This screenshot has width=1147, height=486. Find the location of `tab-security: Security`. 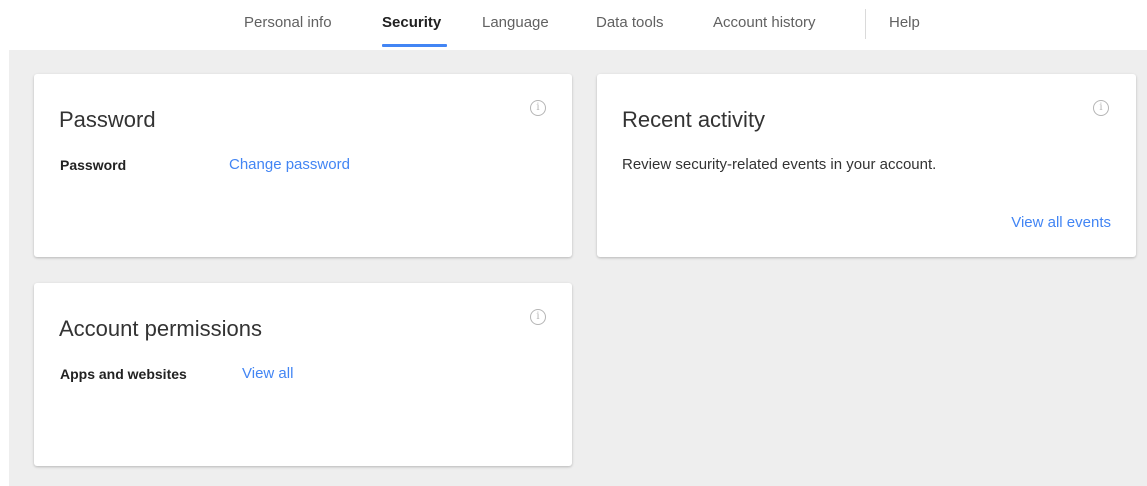

tab-security: Security is located at coordinates (411, 25).